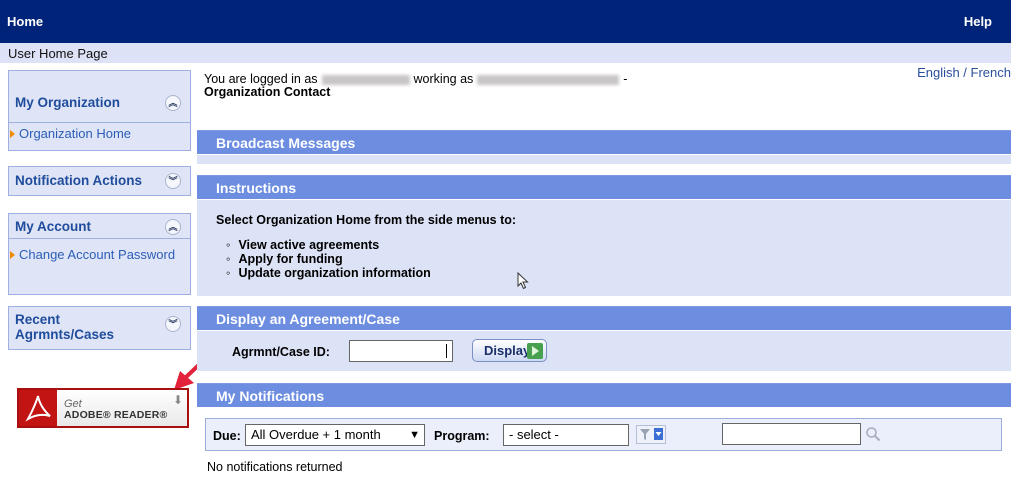 This screenshot has width=1011, height=483. What do you see at coordinates (534, 434) in the screenshot?
I see `program-select-value: - select -` at bounding box center [534, 434].